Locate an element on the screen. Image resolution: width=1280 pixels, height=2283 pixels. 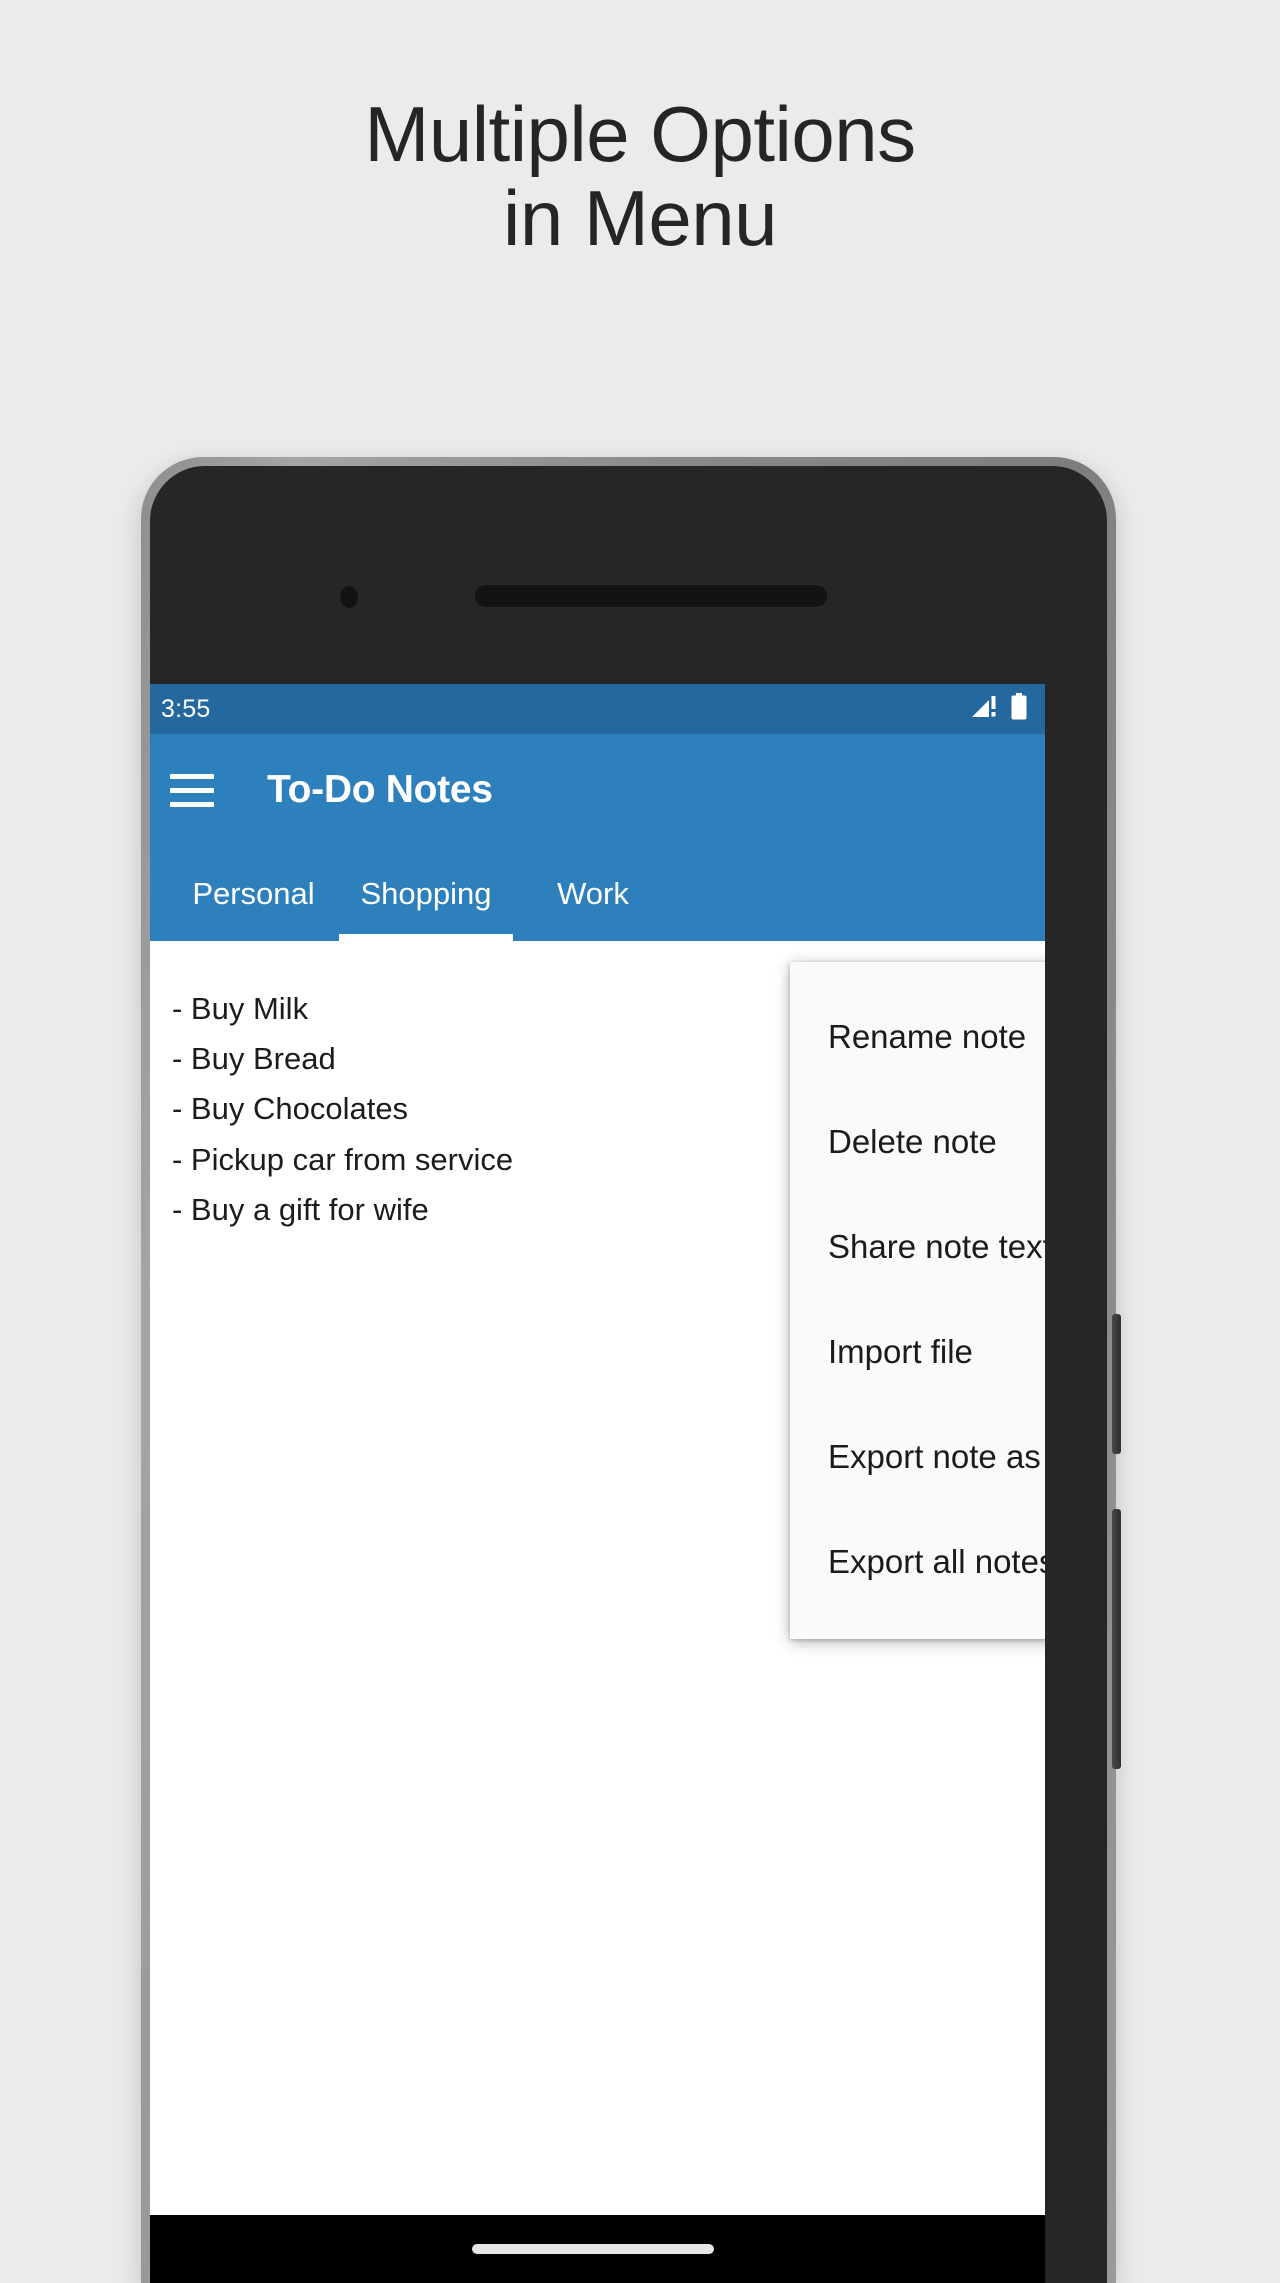
tab-label: Work is located at coordinates (593, 893).